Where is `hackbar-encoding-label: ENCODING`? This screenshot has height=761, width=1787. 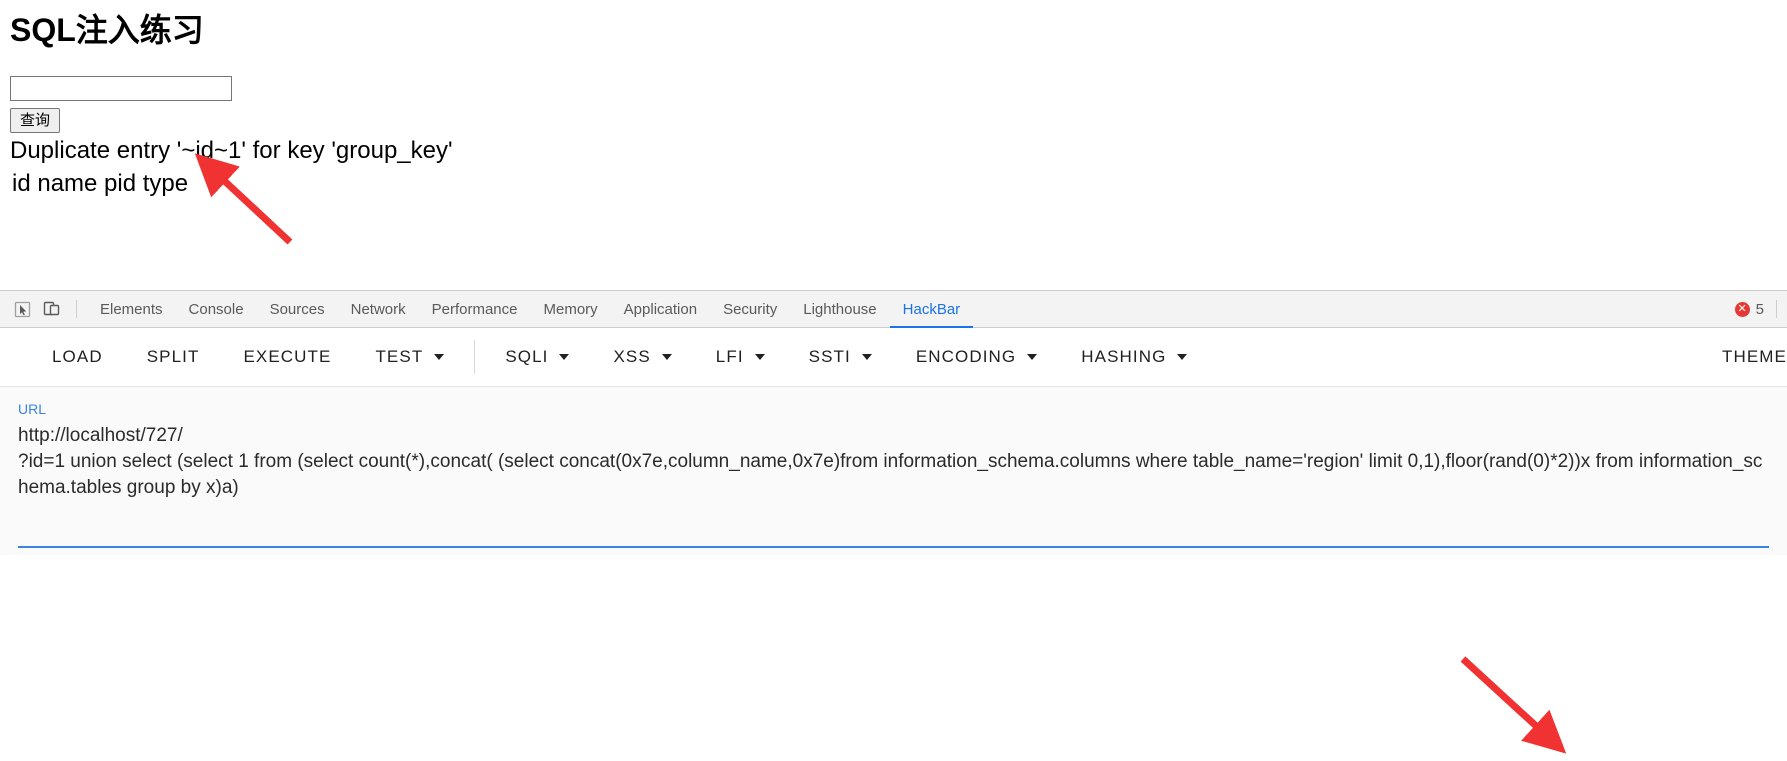
hackbar-encoding-label: ENCODING is located at coordinates (966, 356).